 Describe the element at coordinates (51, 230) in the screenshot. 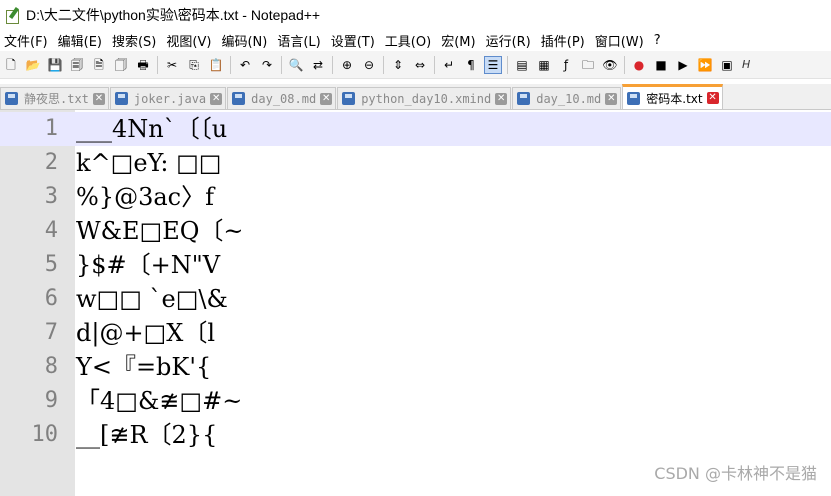

I see `line-number: 4` at that location.